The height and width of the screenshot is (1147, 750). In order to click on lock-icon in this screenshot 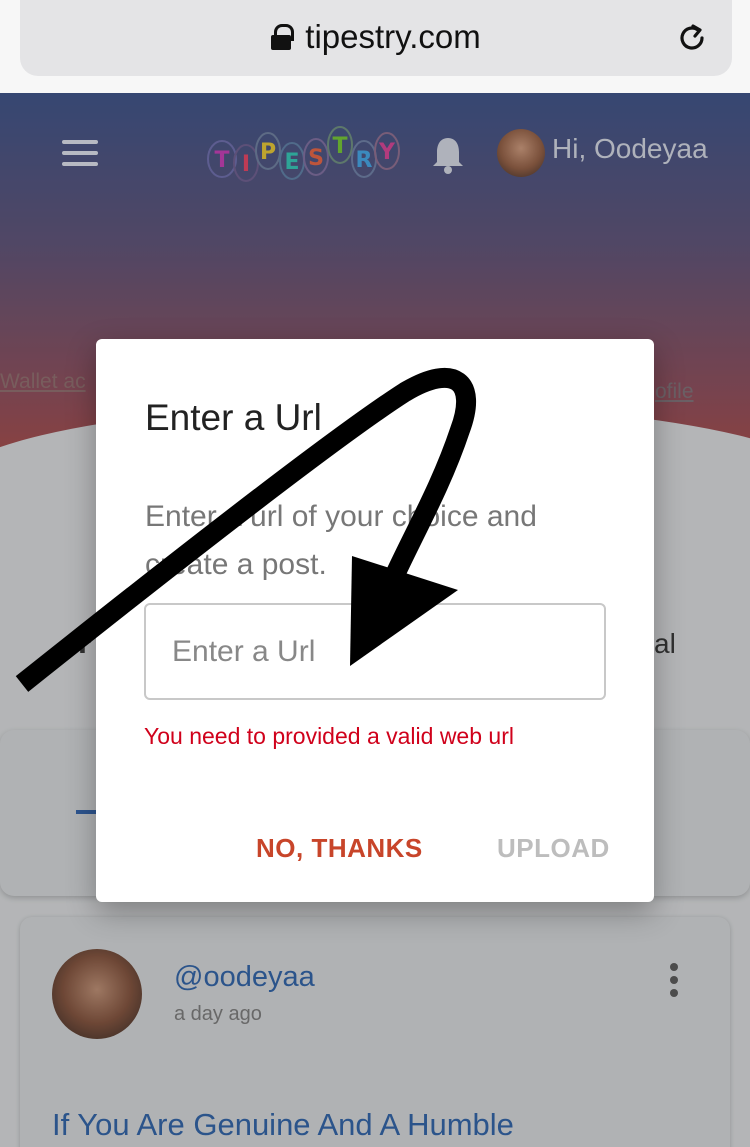, I will do `click(283, 37)`.